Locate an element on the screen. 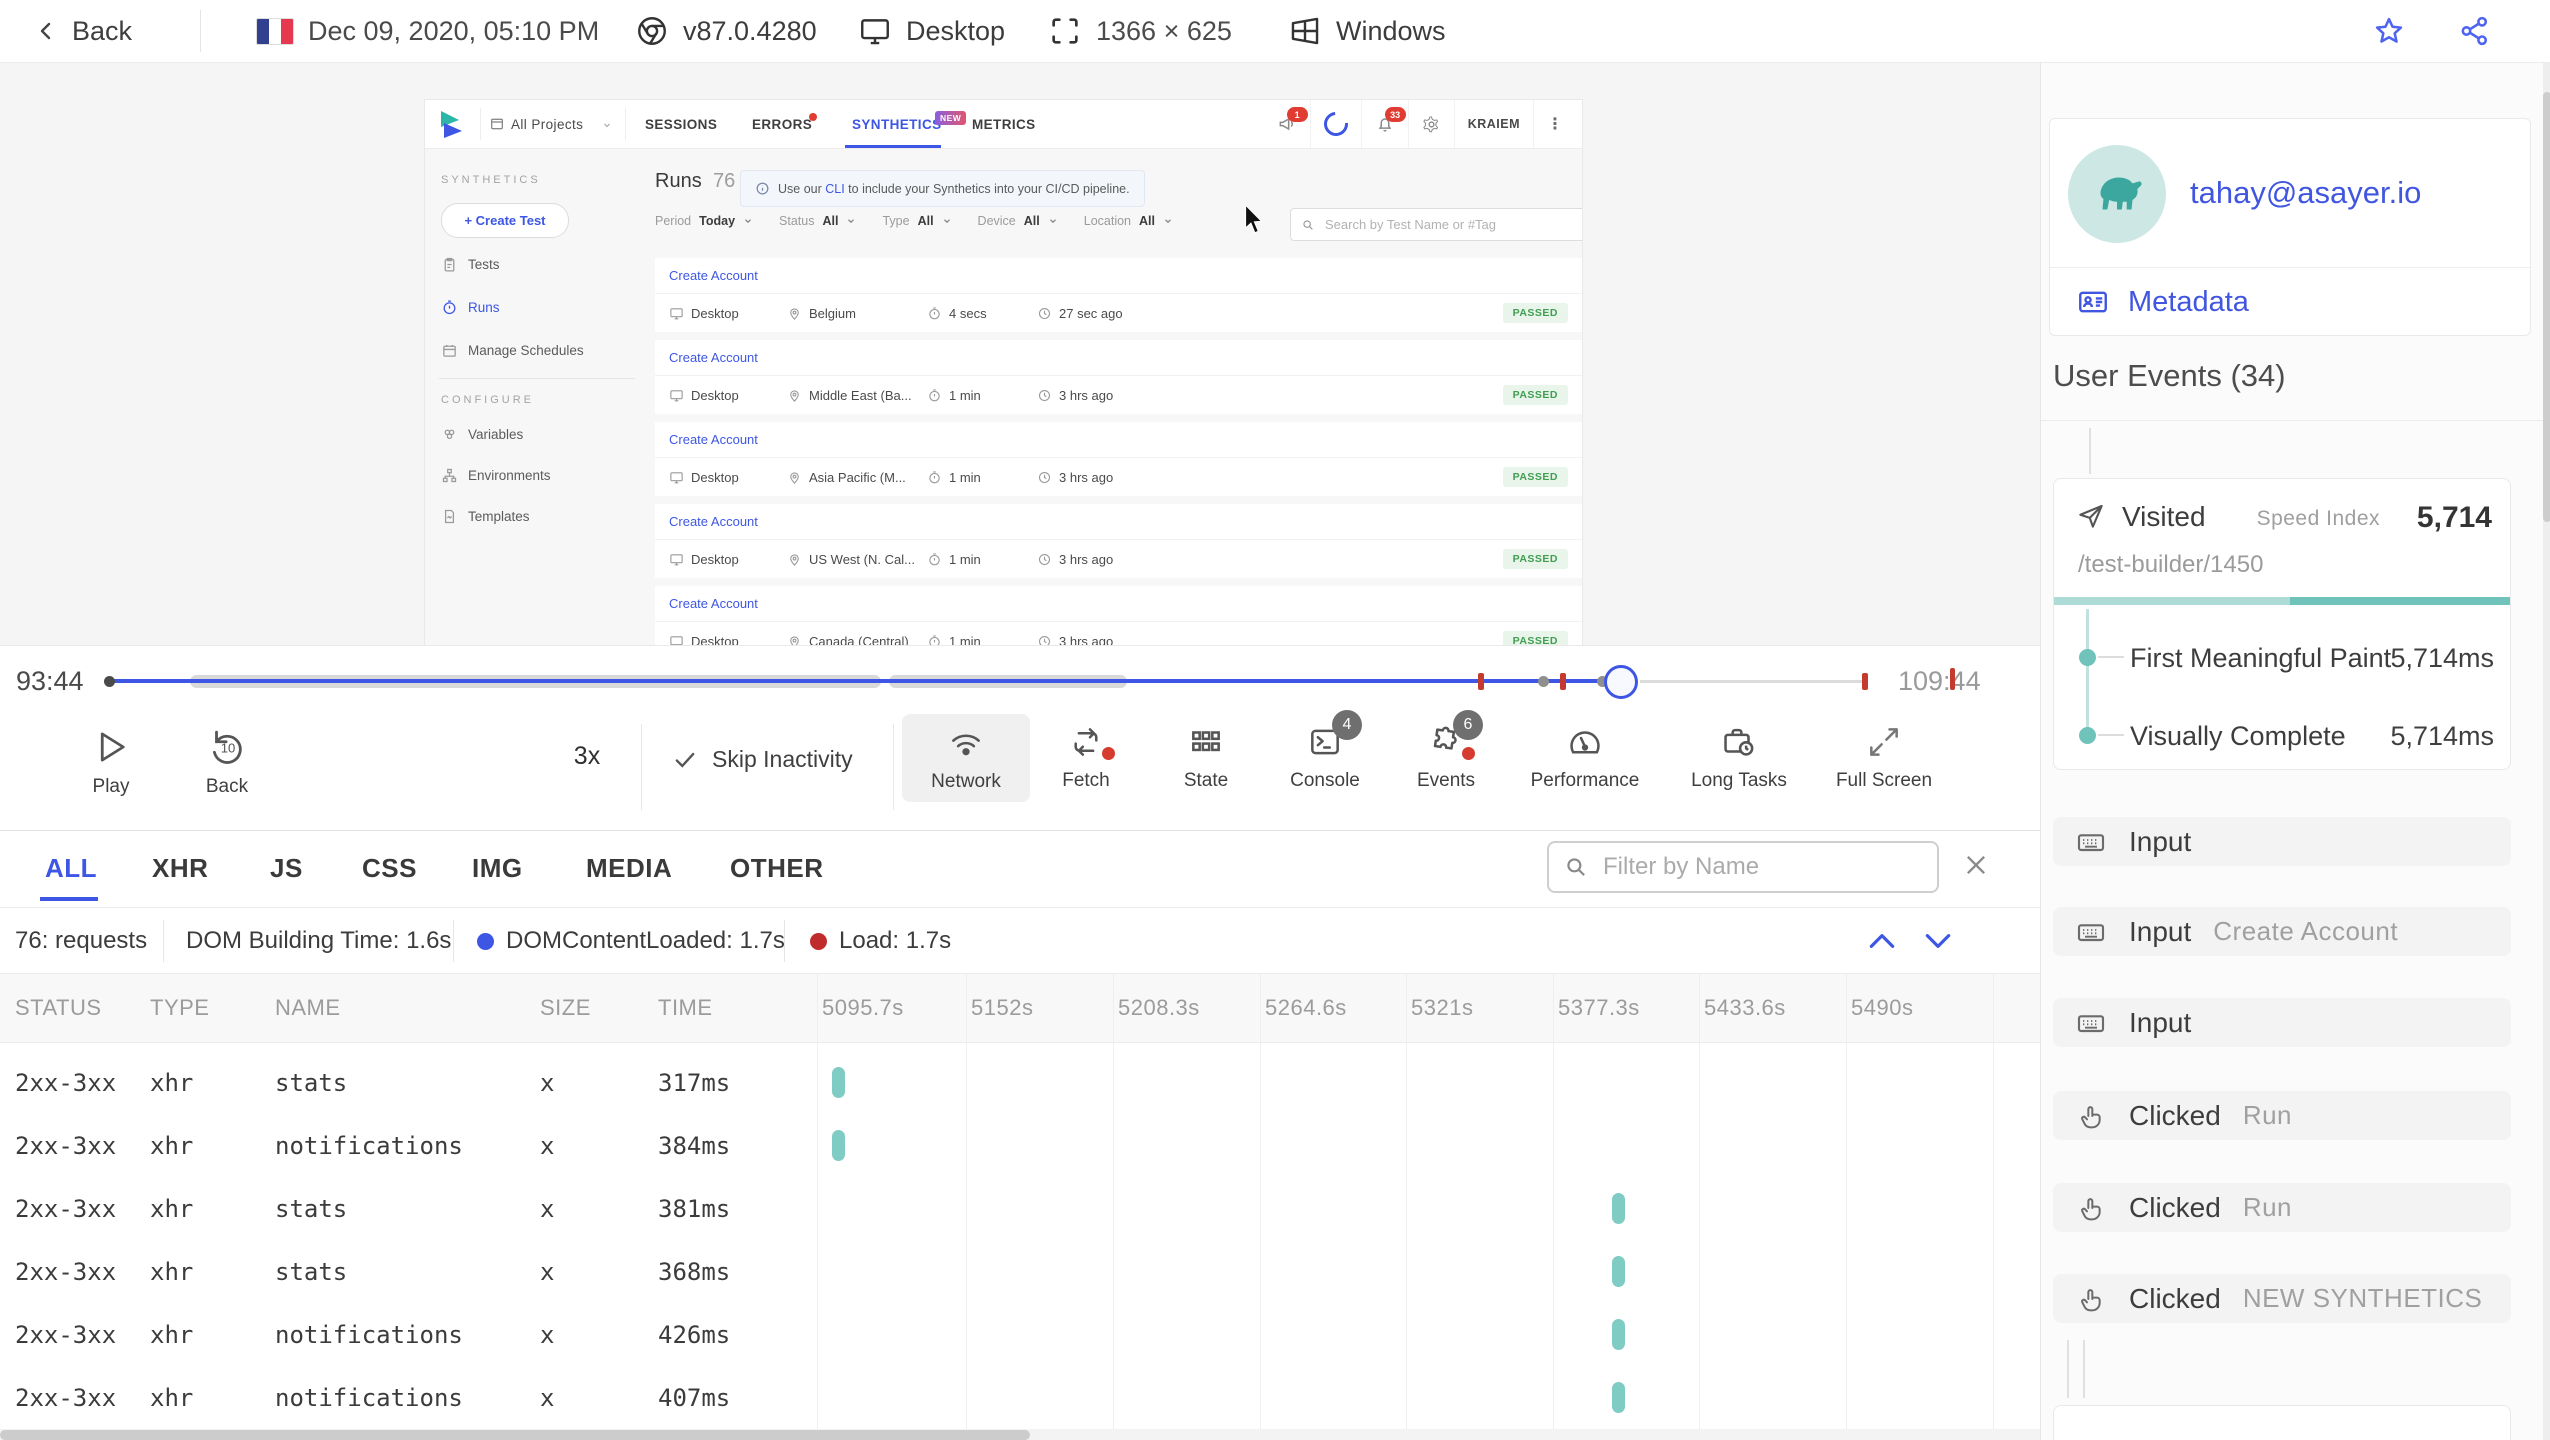  user-card: tahay@asayer.io Metadata is located at coordinates (2290, 227).